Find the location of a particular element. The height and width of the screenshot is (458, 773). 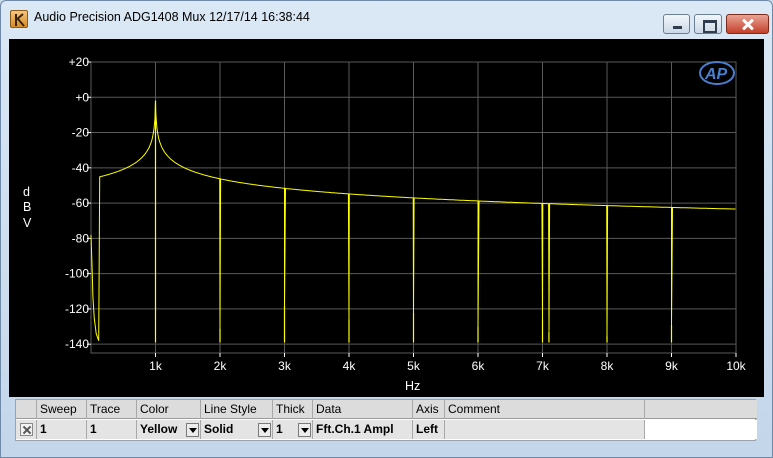

x-tick-label: 5k is located at coordinates (414, 366).